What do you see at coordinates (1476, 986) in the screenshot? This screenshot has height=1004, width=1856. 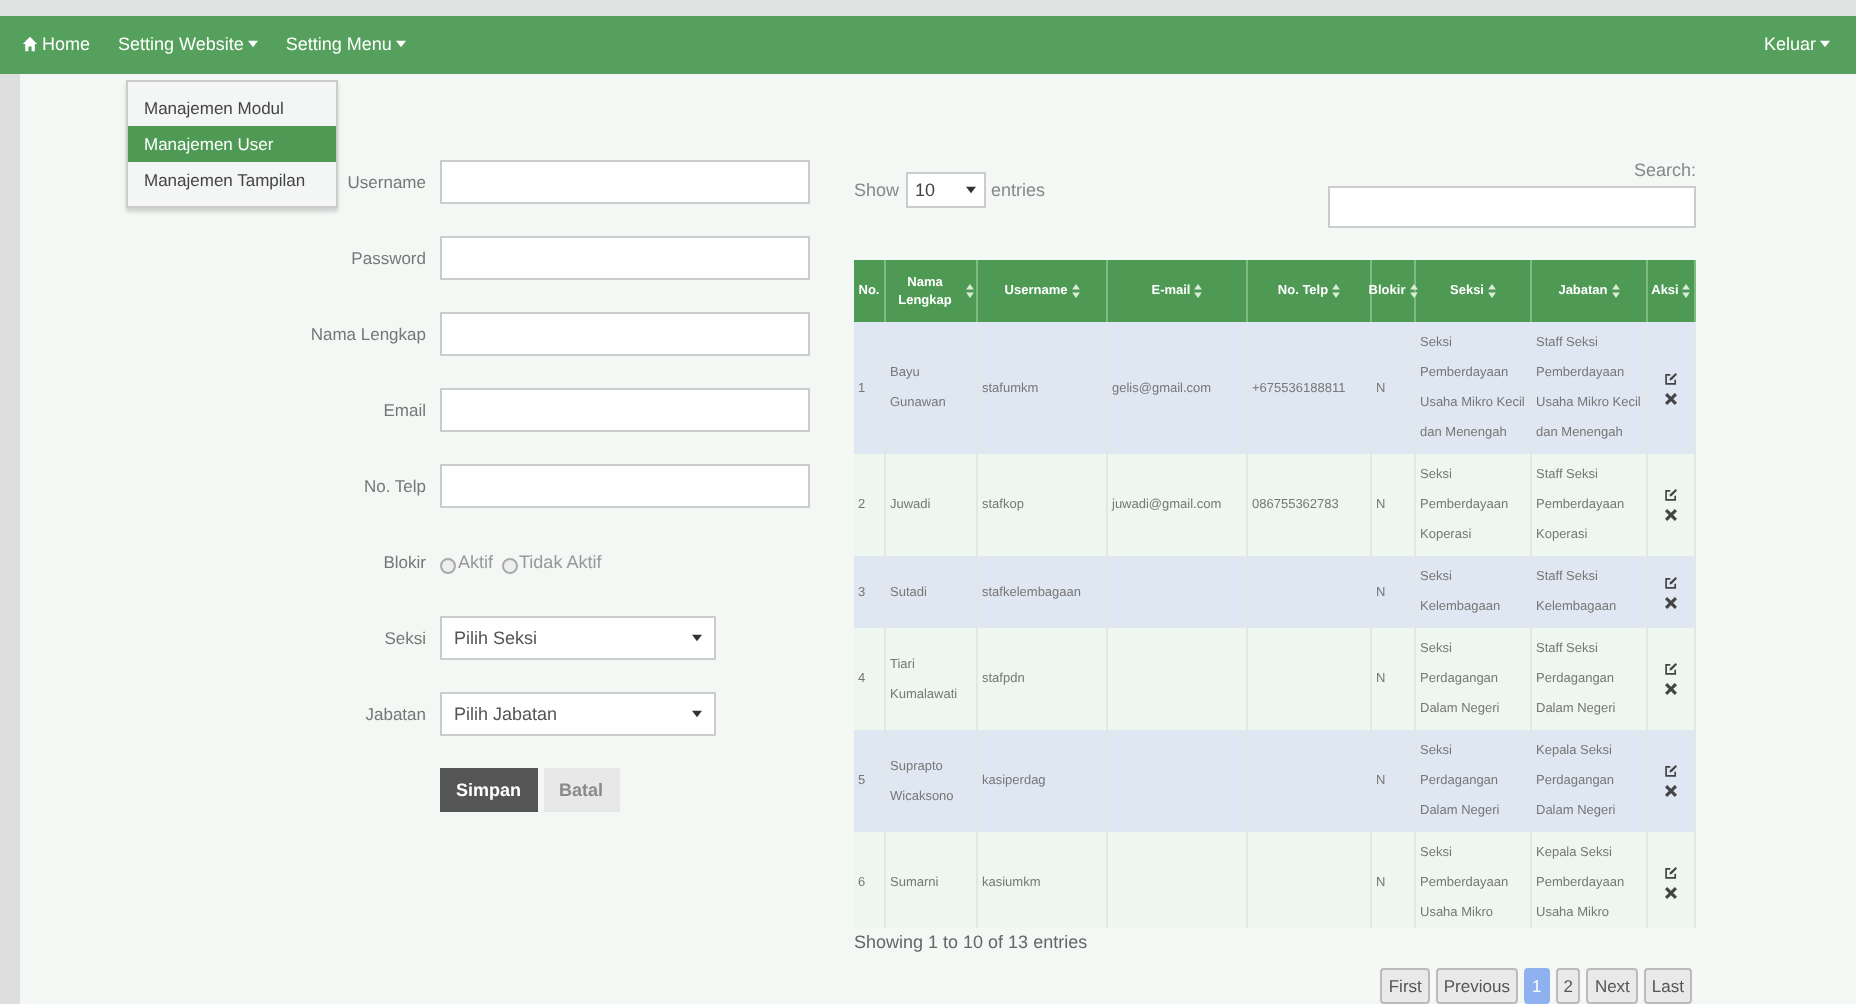 I see `page-button: Previous` at bounding box center [1476, 986].